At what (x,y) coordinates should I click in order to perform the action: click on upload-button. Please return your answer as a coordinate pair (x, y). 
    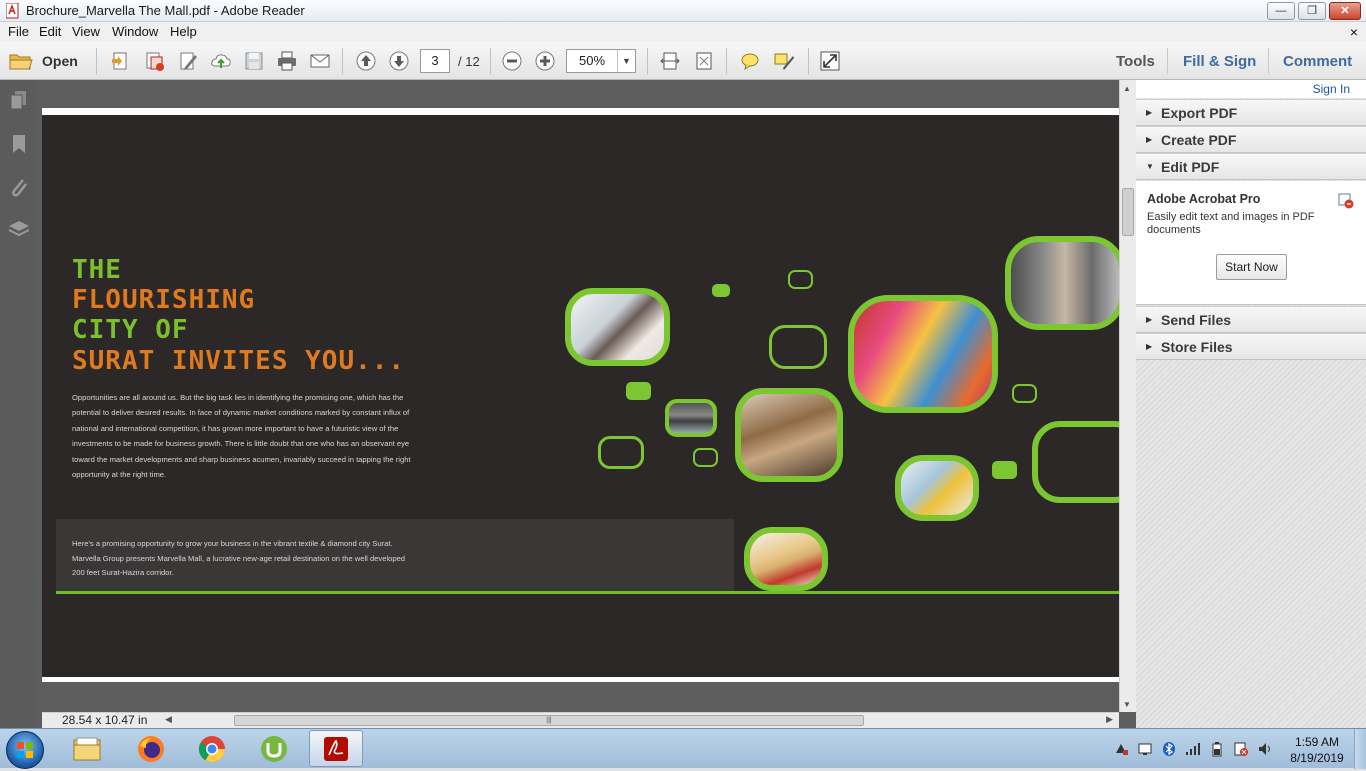
    Looking at the image, I should click on (221, 61).